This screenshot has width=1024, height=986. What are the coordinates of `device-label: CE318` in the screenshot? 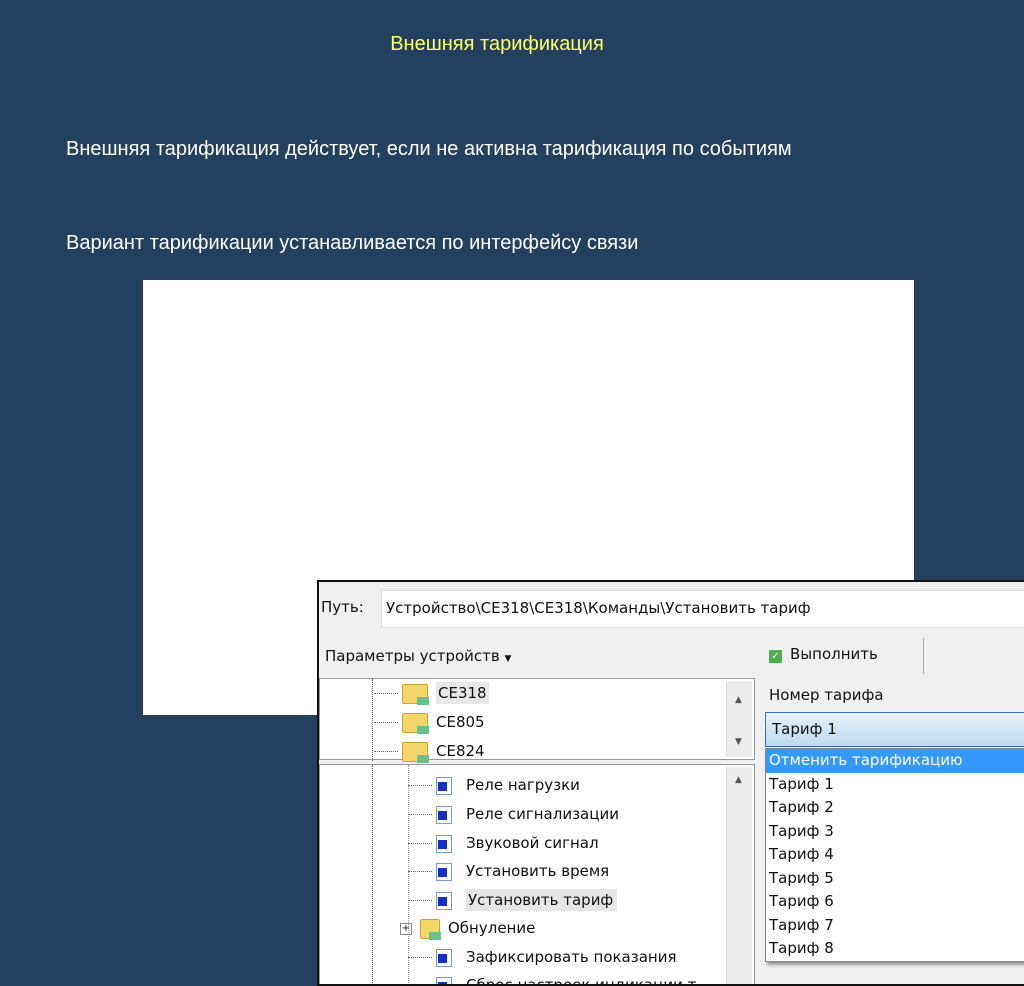 It's located at (462, 693).